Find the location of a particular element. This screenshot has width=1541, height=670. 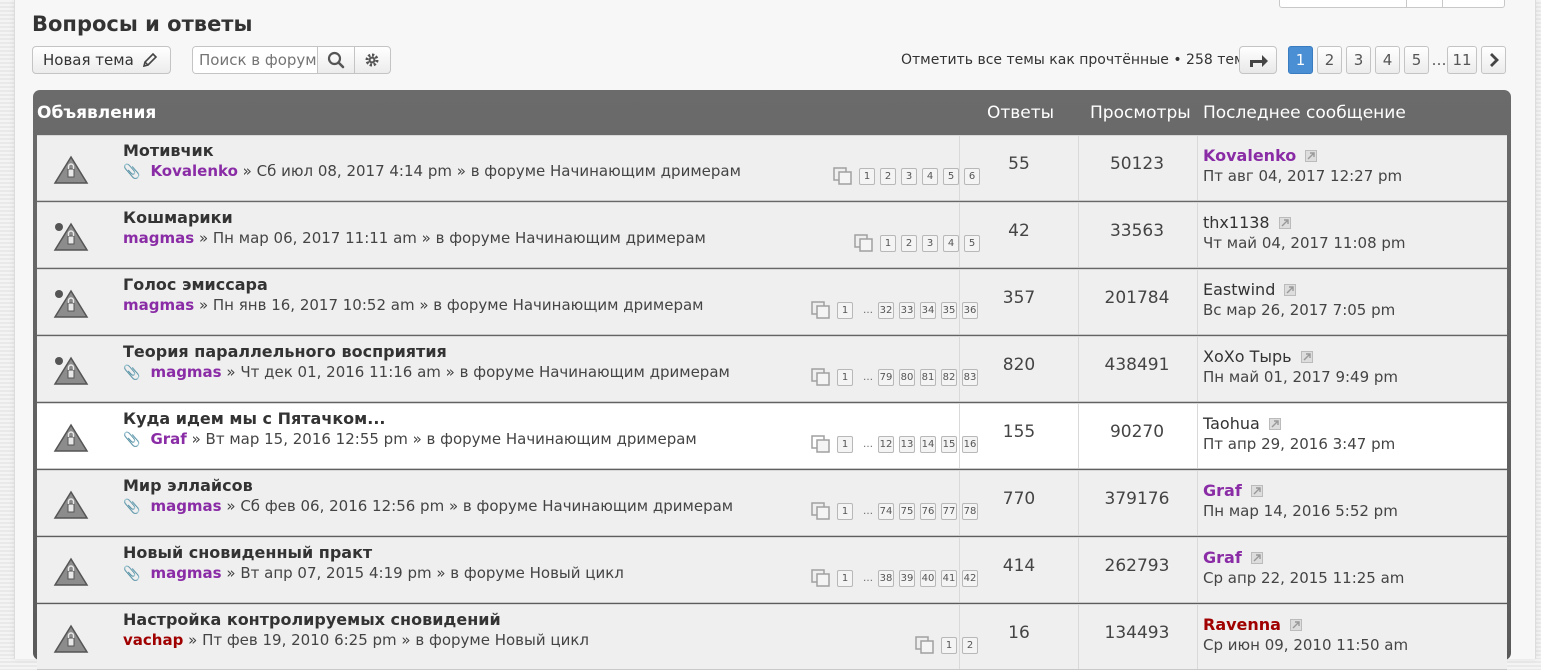

next-page-button is located at coordinates (1493, 60).